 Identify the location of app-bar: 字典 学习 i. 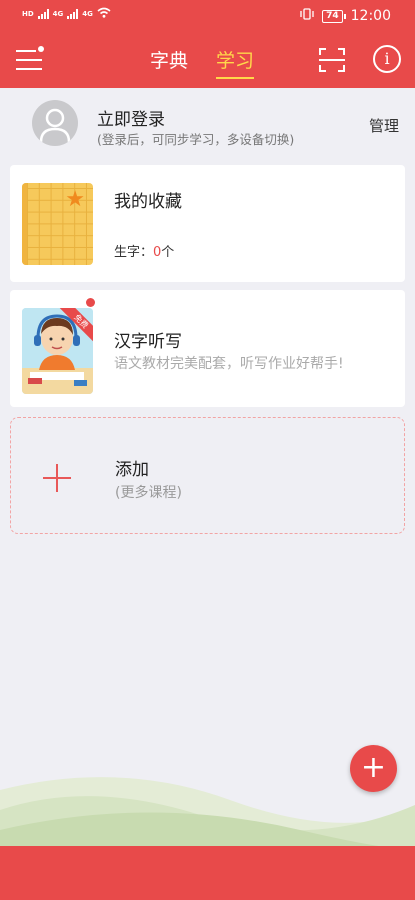
(207, 61).